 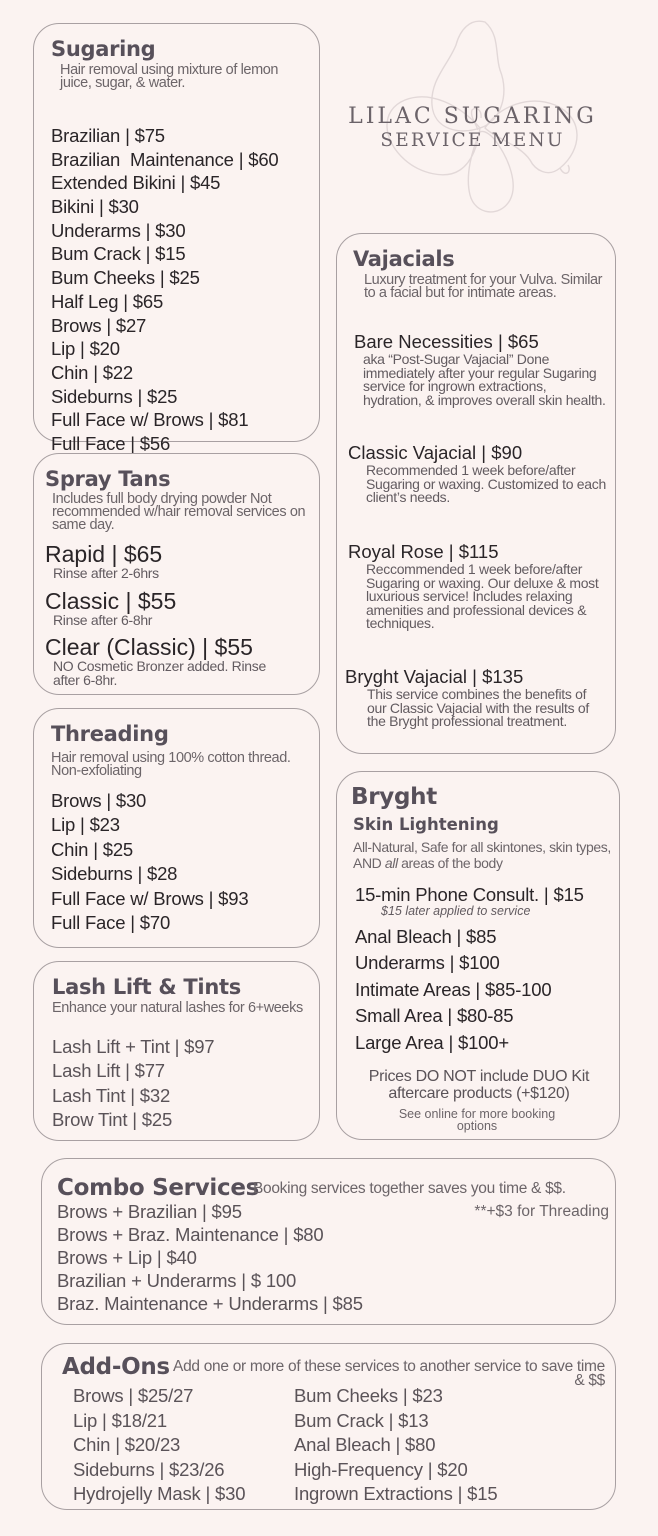 What do you see at coordinates (149, 1469) in the screenshot?
I see `service-item: Sideburns | $23/26` at bounding box center [149, 1469].